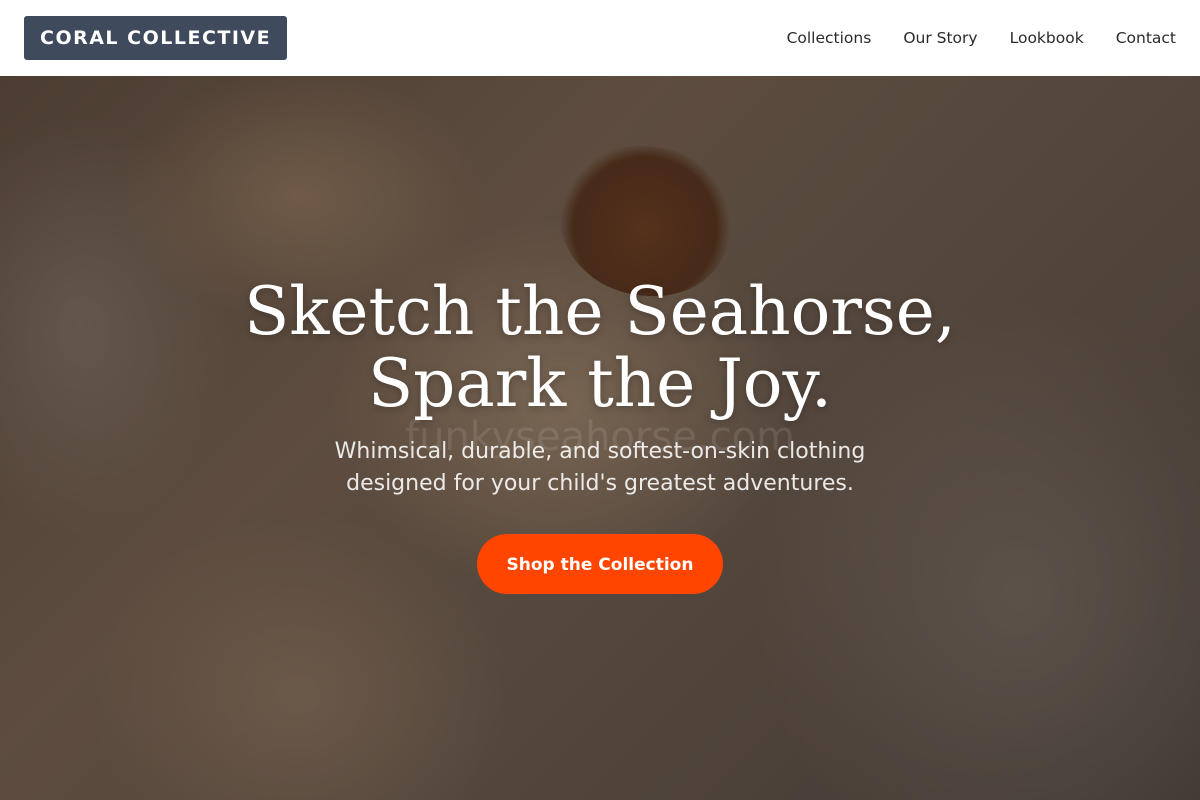 The height and width of the screenshot is (800, 1200). What do you see at coordinates (600, 311) in the screenshot?
I see `hero-headline-line1: Sketch the Seahorse,` at bounding box center [600, 311].